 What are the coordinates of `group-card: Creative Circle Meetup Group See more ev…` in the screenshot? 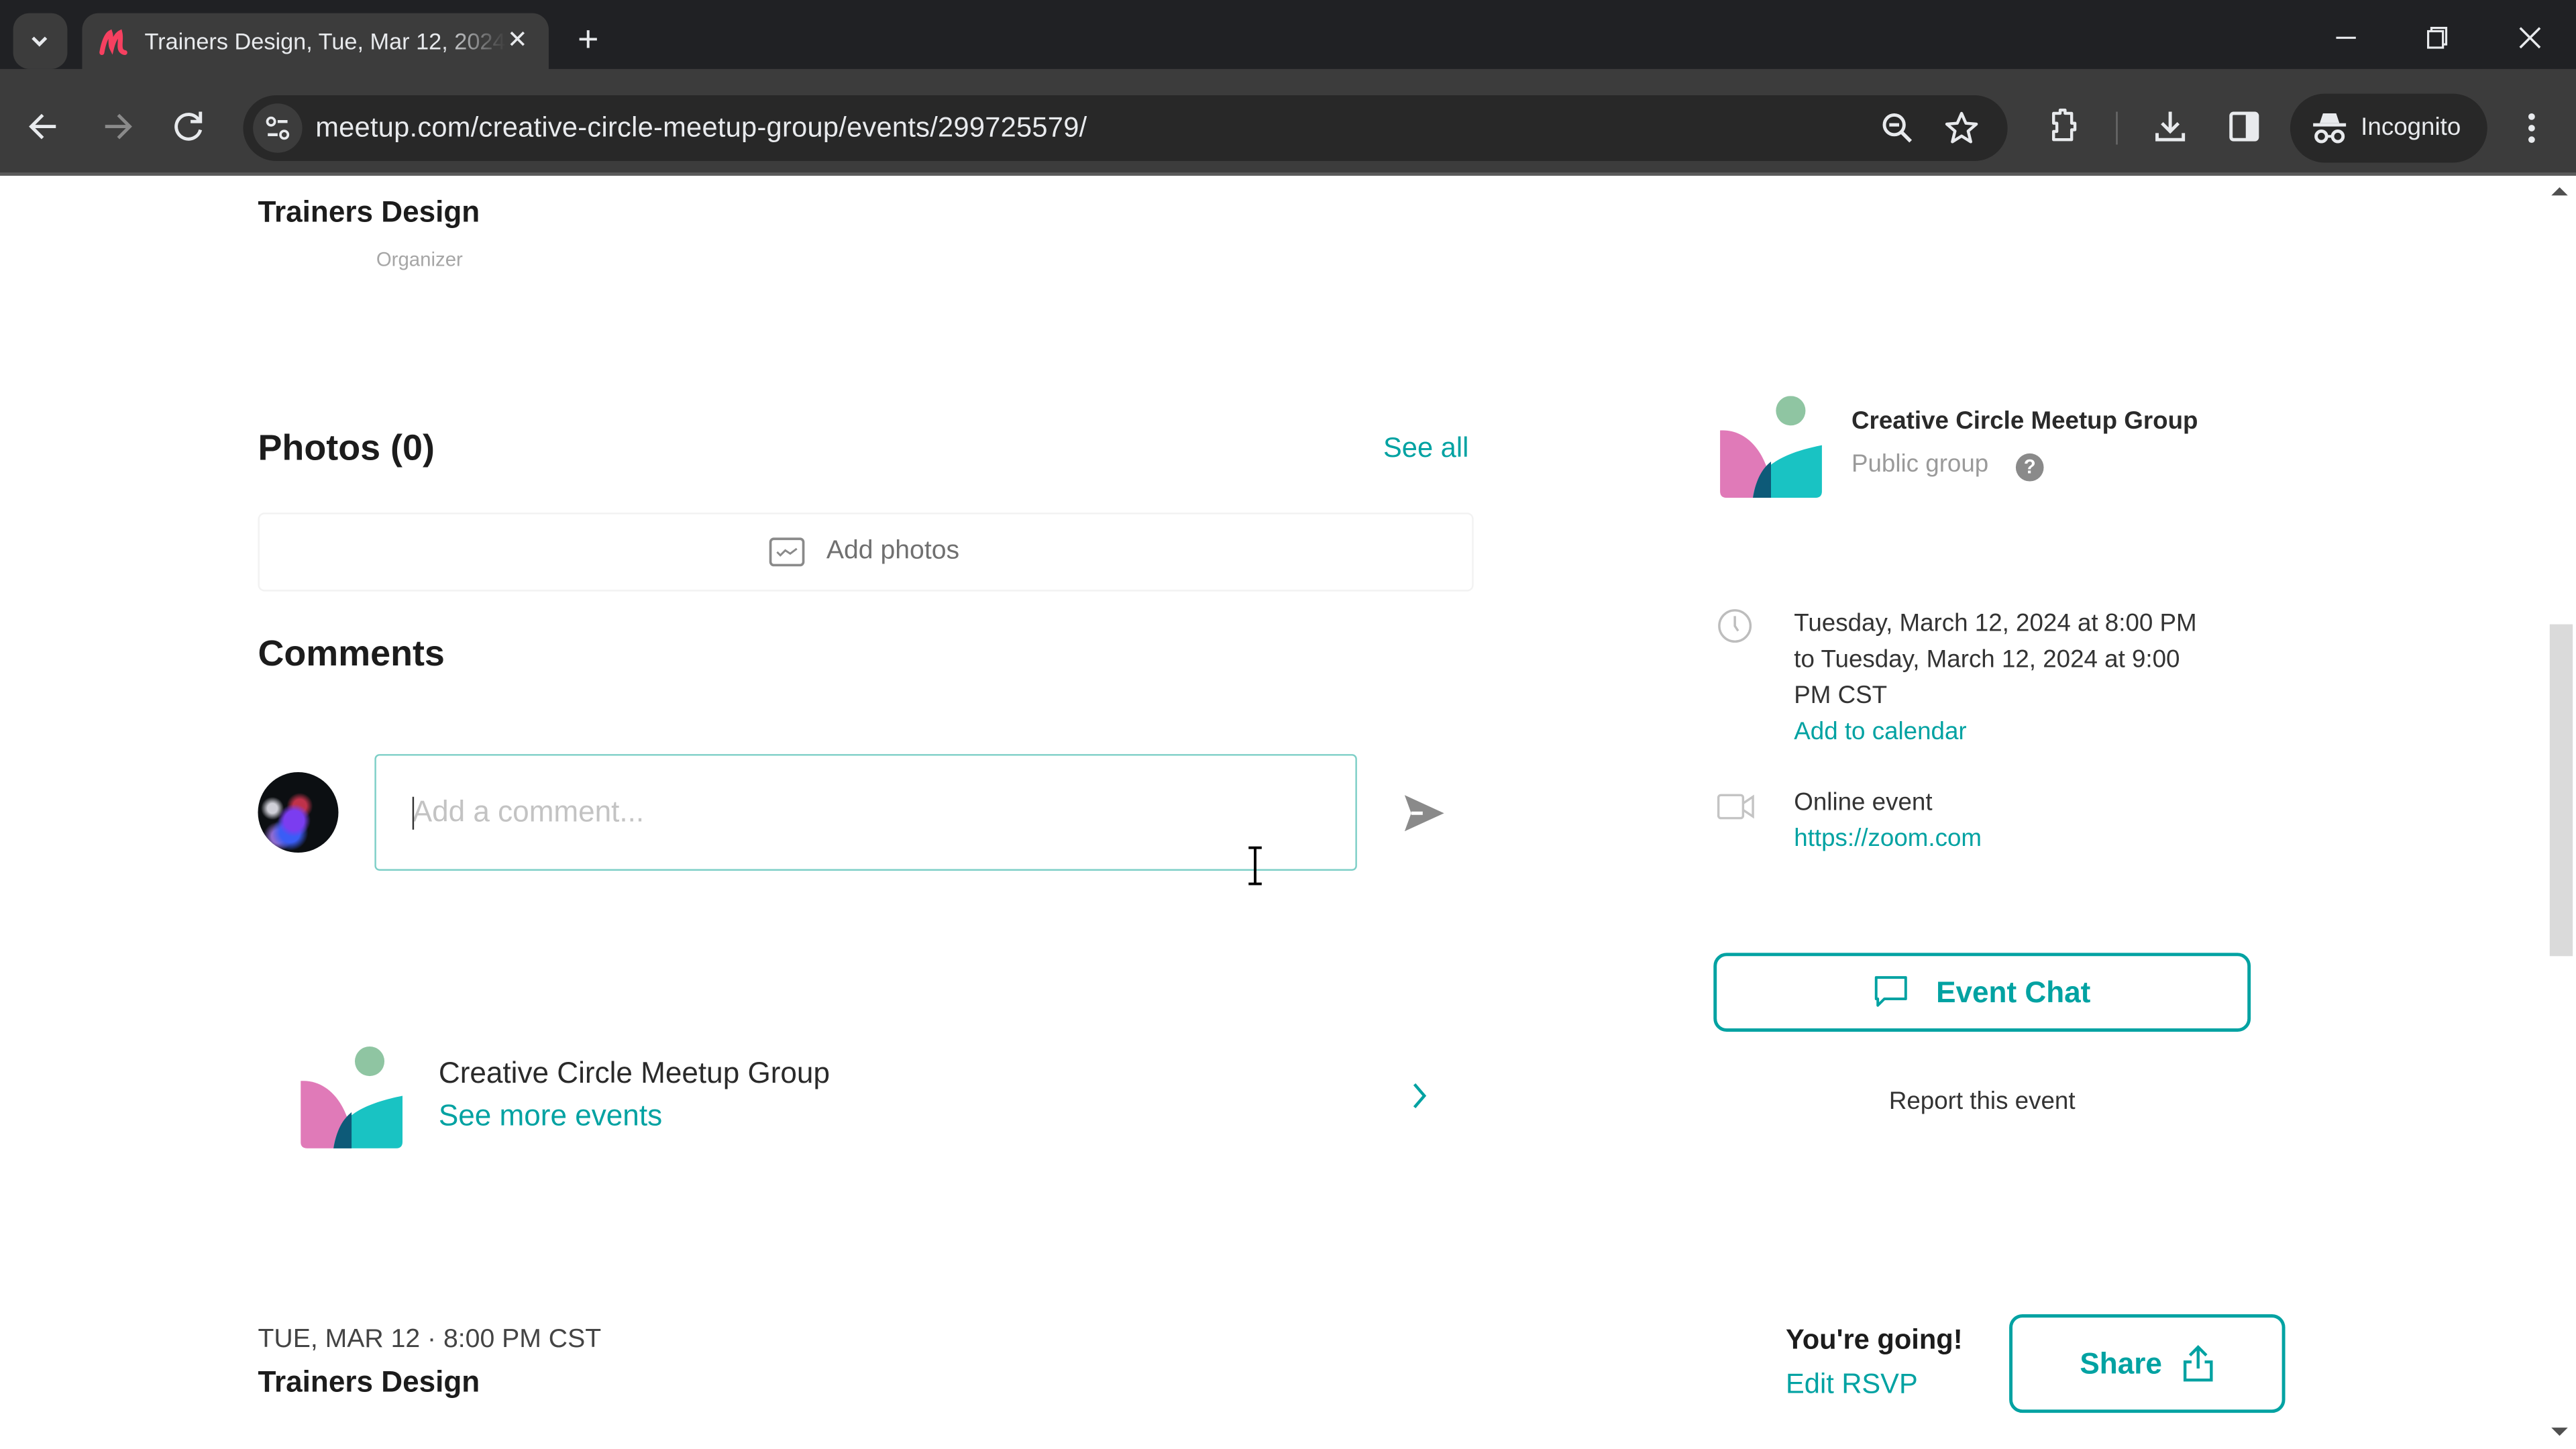 It's located at (862, 1096).